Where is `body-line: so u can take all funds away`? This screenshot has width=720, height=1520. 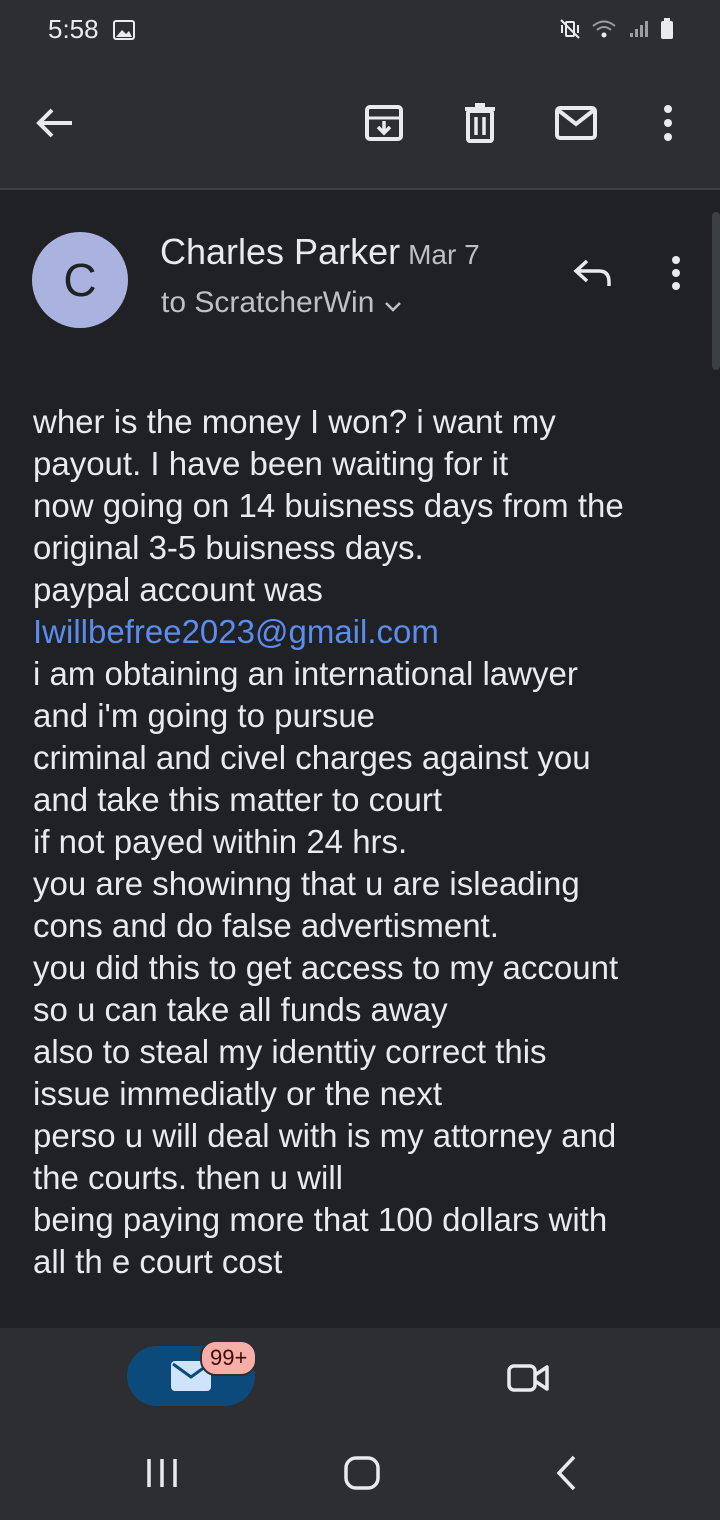 body-line: so u can take all funds away is located at coordinates (240, 1009).